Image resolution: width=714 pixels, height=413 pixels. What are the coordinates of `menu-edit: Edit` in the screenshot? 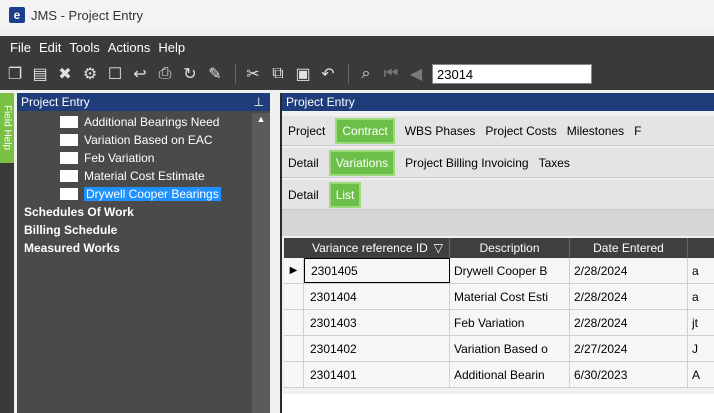 It's located at (50, 47).